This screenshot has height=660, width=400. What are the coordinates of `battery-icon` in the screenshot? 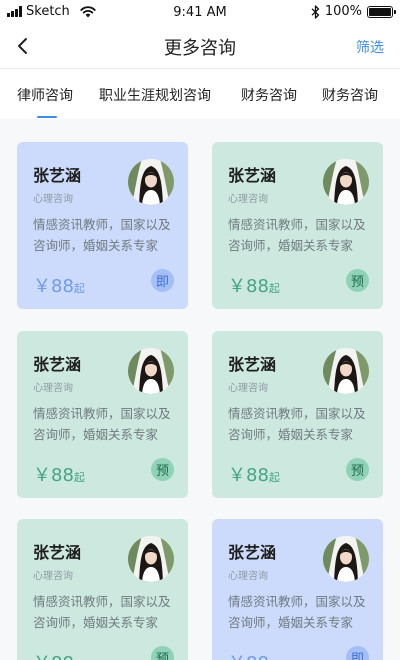 It's located at (381, 11).